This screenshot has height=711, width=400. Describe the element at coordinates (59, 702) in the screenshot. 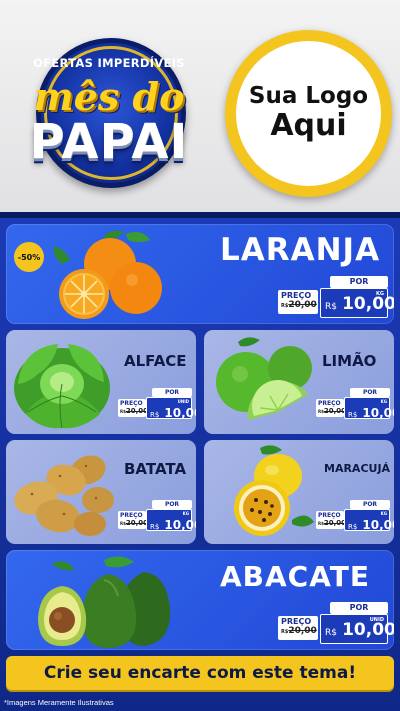

I see `footnote: *Imagens Meramente Ilustrativas` at that location.